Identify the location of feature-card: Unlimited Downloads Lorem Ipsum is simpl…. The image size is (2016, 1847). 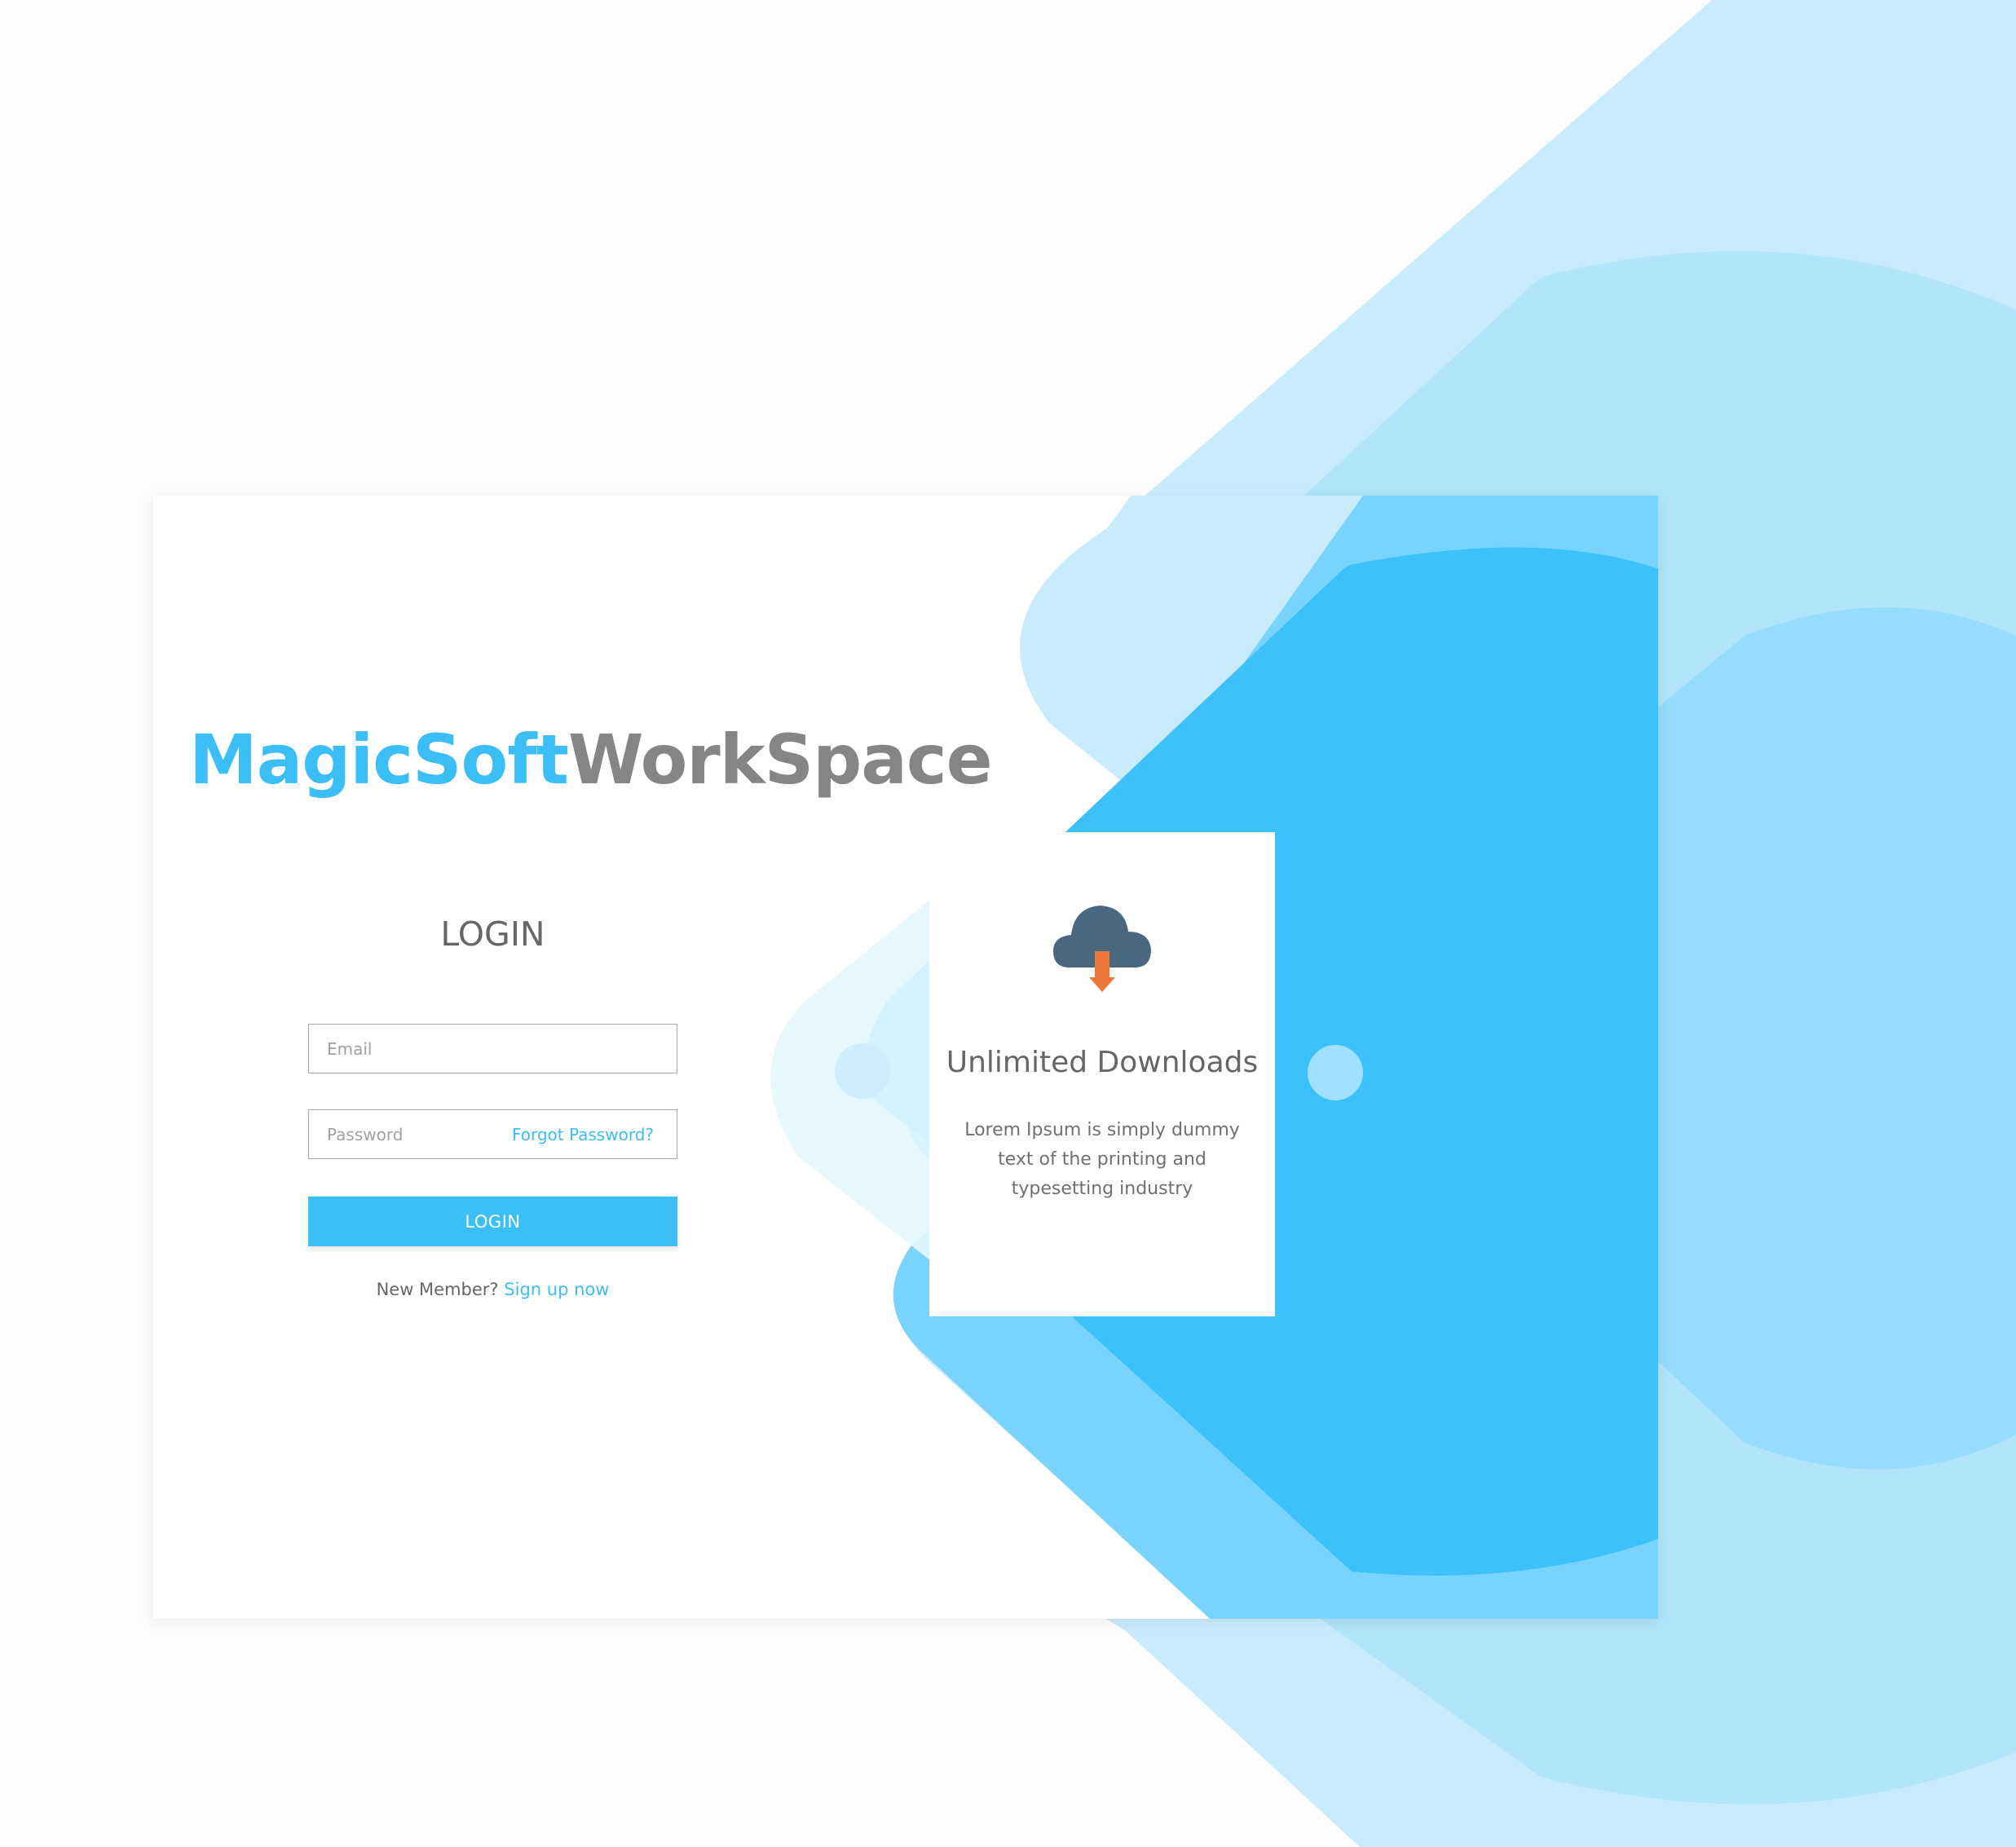
(1102, 1074).